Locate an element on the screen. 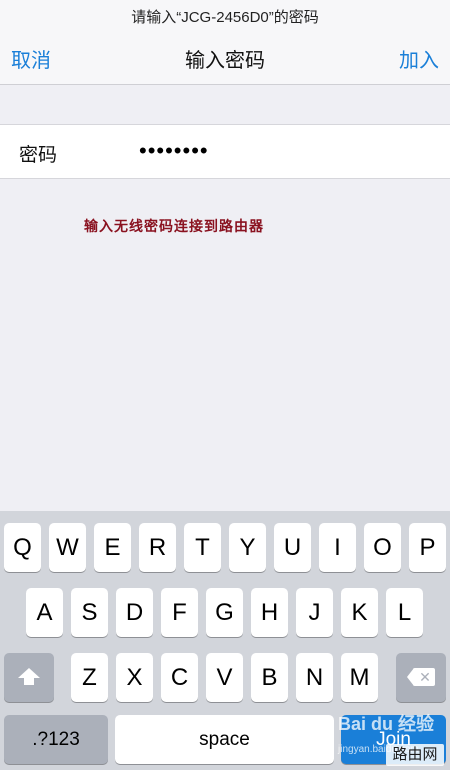  key-r: R is located at coordinates (157, 547).